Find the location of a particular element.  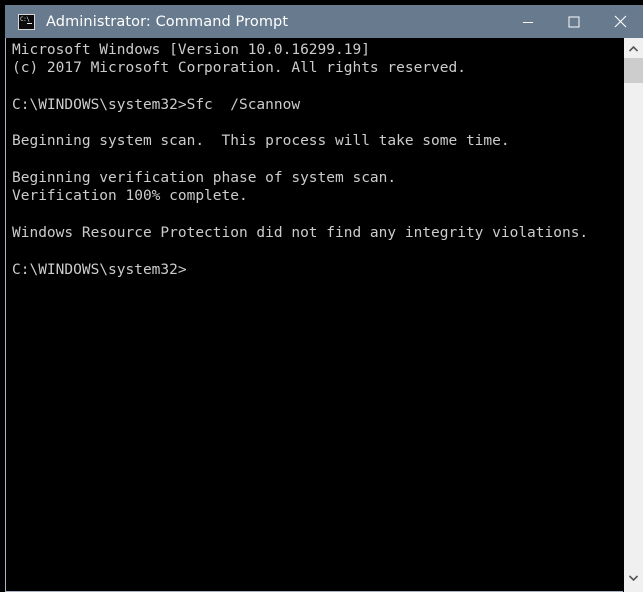

scrollbar-down-button is located at coordinates (633, 578).